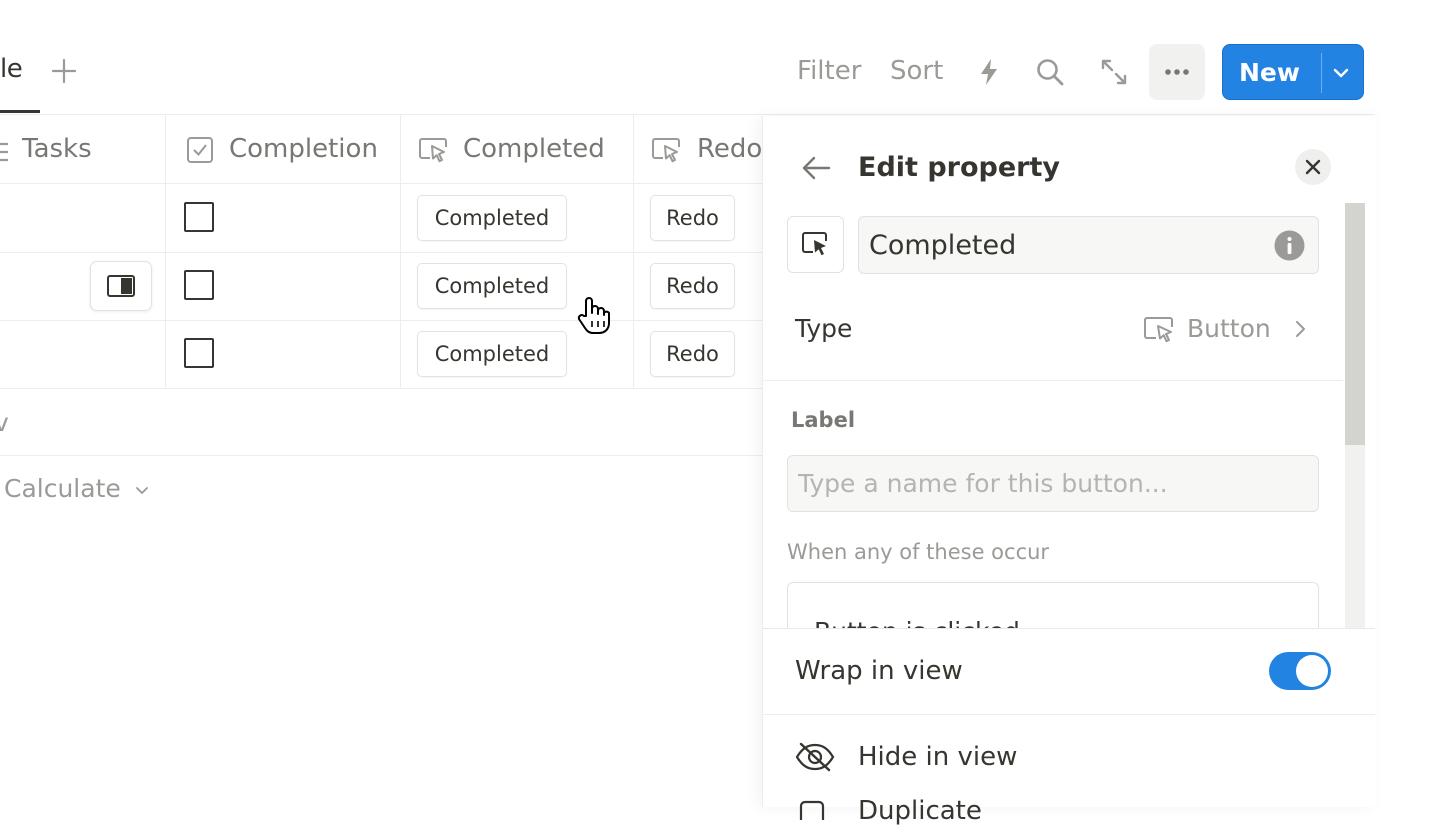 This screenshot has height=826, width=1434. What do you see at coordinates (1269, 72) in the screenshot?
I see `new-button-label: New` at bounding box center [1269, 72].